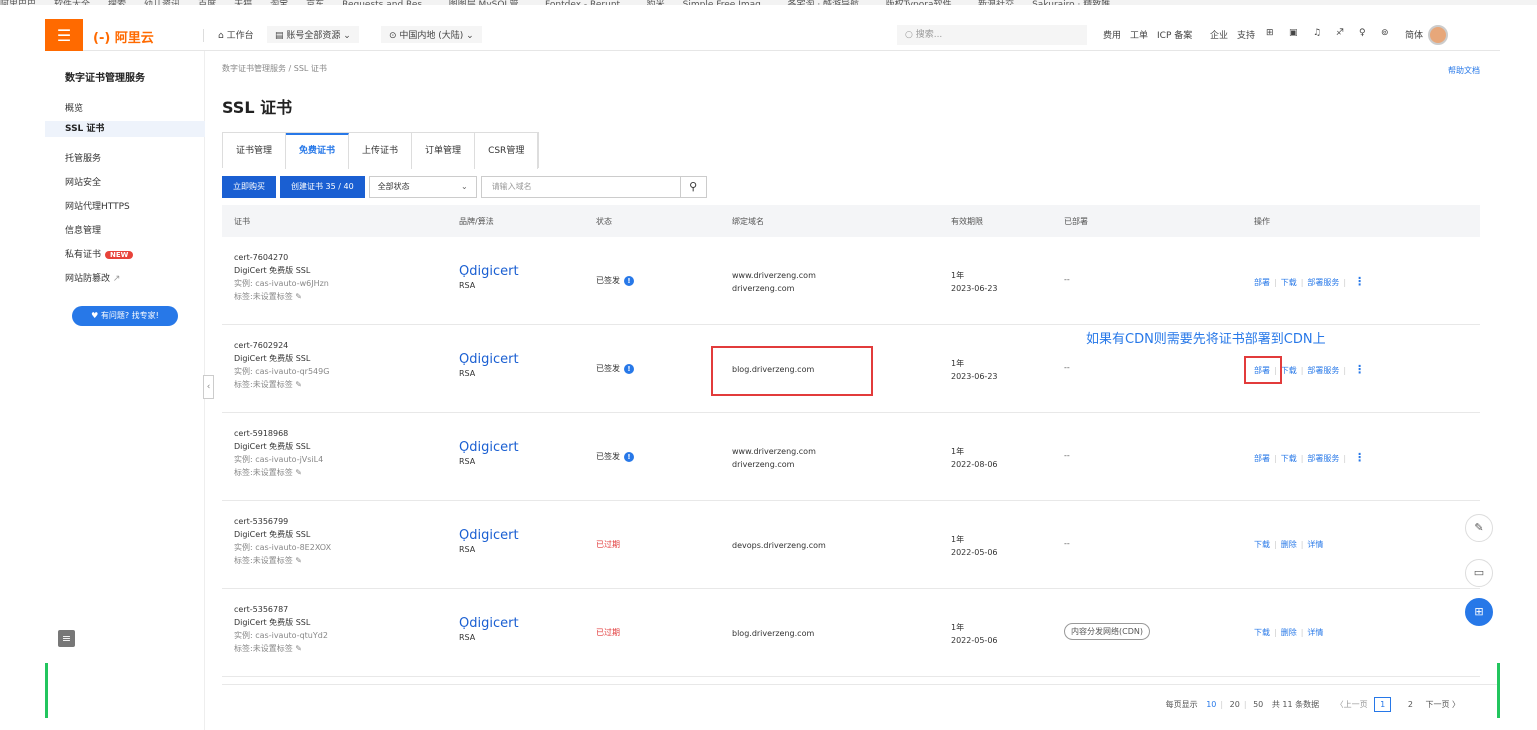  What do you see at coordinates (123, 36) in the screenshot?
I see `aliyun-logo: (-) 阿里云` at bounding box center [123, 36].